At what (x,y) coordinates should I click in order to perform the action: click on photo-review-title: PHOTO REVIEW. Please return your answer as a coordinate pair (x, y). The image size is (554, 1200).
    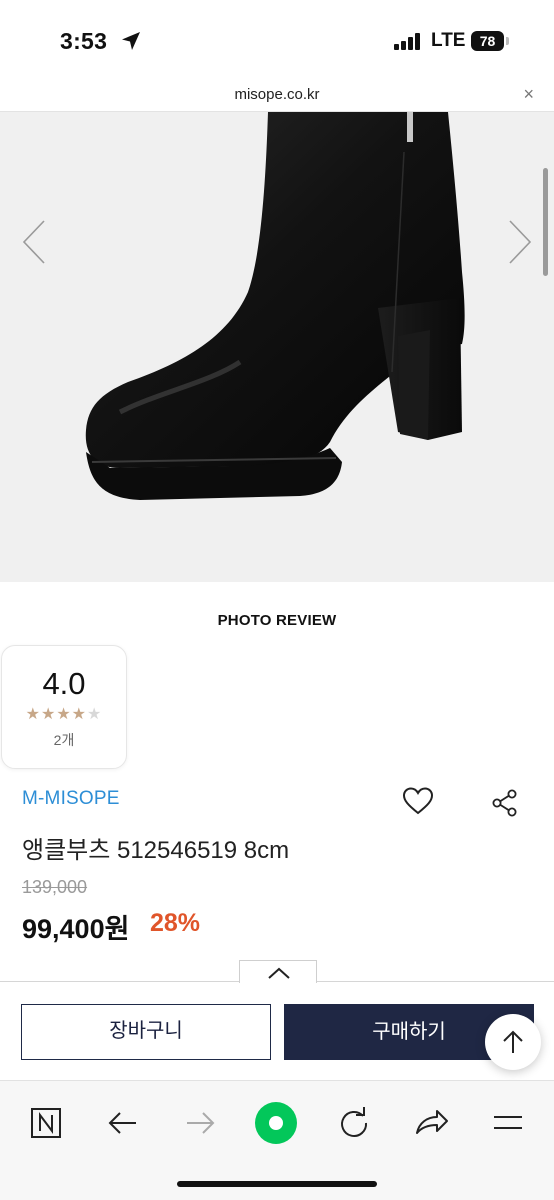
    Looking at the image, I should click on (277, 620).